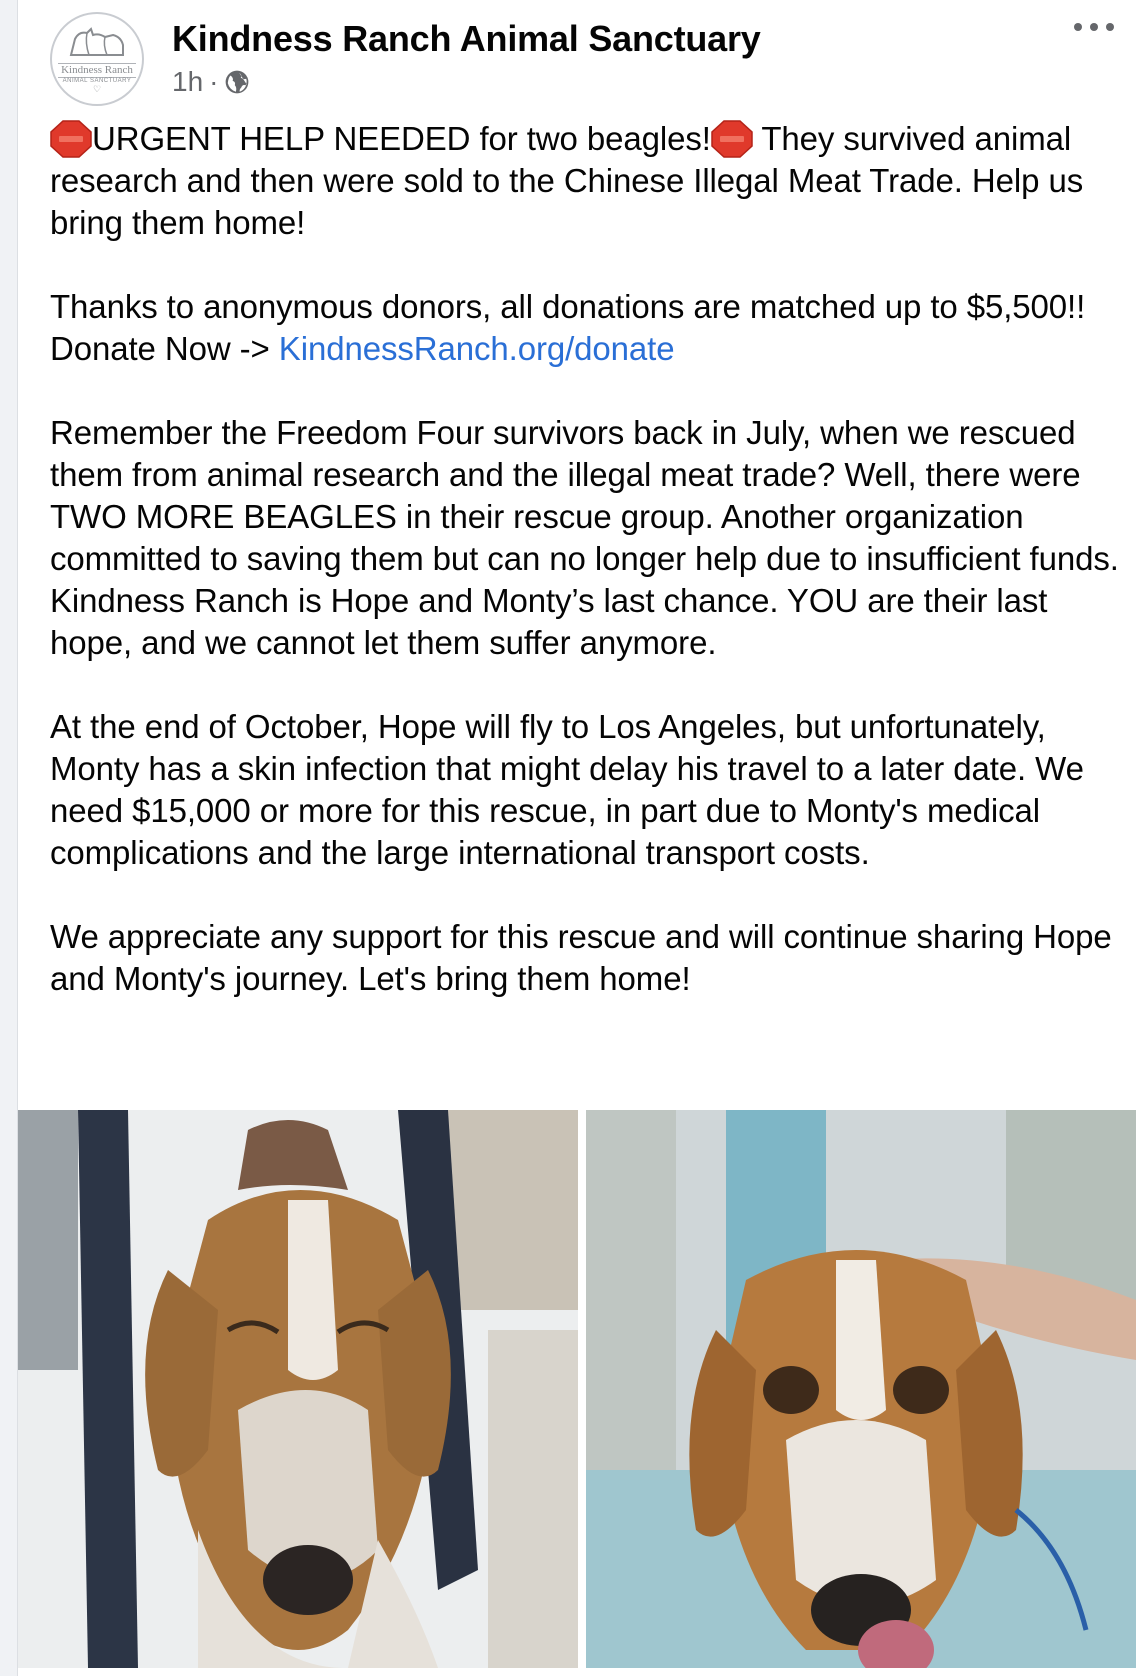  Describe the element at coordinates (97, 59) in the screenshot. I see `page-avatar: Kindness Ranch ANIMAL SANCTUARY ♡` at that location.